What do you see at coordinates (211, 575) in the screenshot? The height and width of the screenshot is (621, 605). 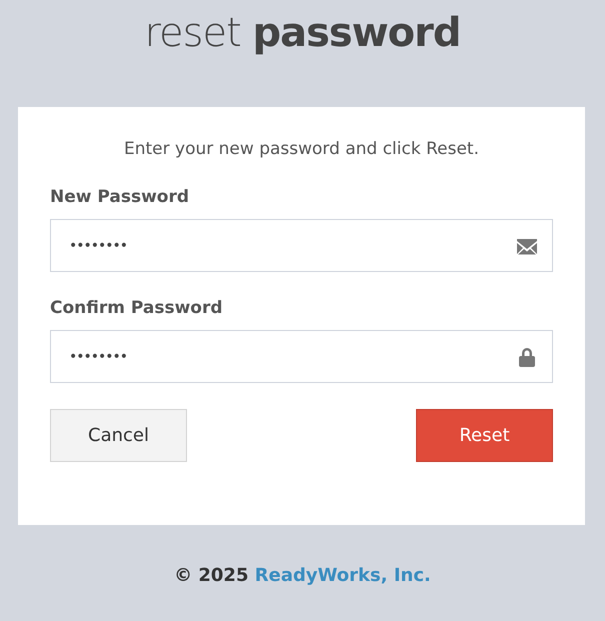 I see `copyright-text: © 2025` at bounding box center [211, 575].